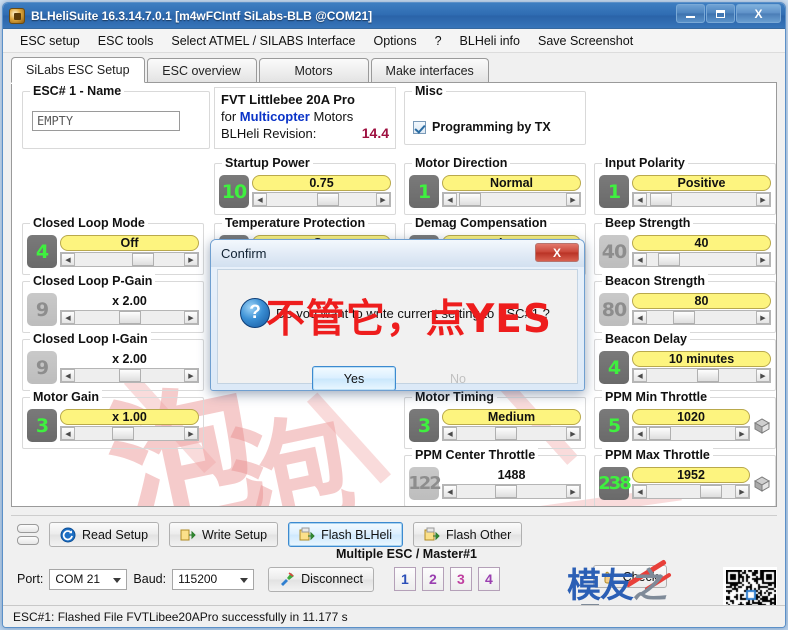 The image size is (788, 630). I want to click on slider-right-arrow-closed-loop-p-gain: ▶, so click(191, 317).